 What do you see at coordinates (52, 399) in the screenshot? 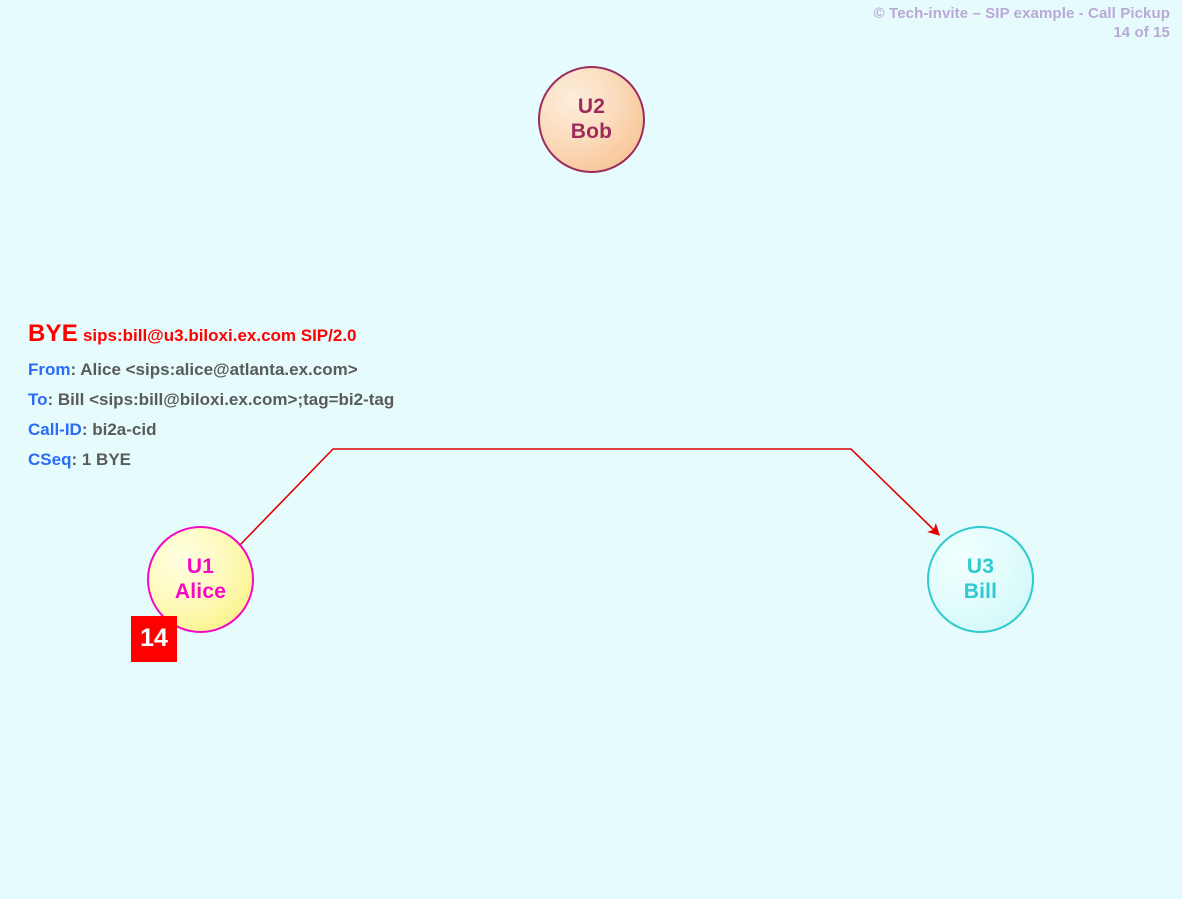
I see `sip-header-sep-to: :` at bounding box center [52, 399].